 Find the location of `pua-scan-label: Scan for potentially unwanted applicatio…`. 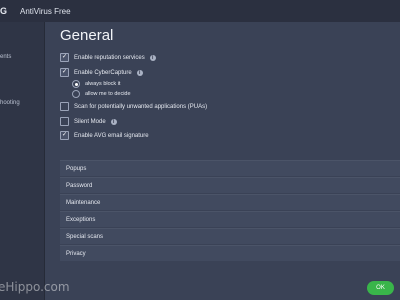

pua-scan-label: Scan for potentially unwanted applicatio… is located at coordinates (141, 106).